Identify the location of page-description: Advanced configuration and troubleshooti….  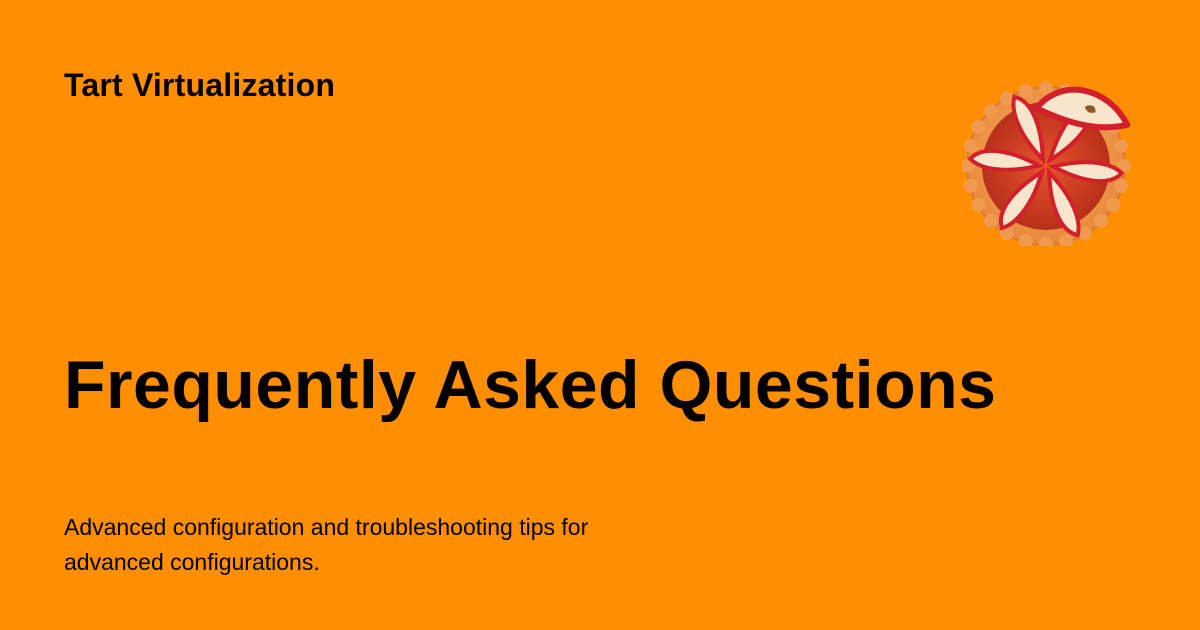
(326, 544).